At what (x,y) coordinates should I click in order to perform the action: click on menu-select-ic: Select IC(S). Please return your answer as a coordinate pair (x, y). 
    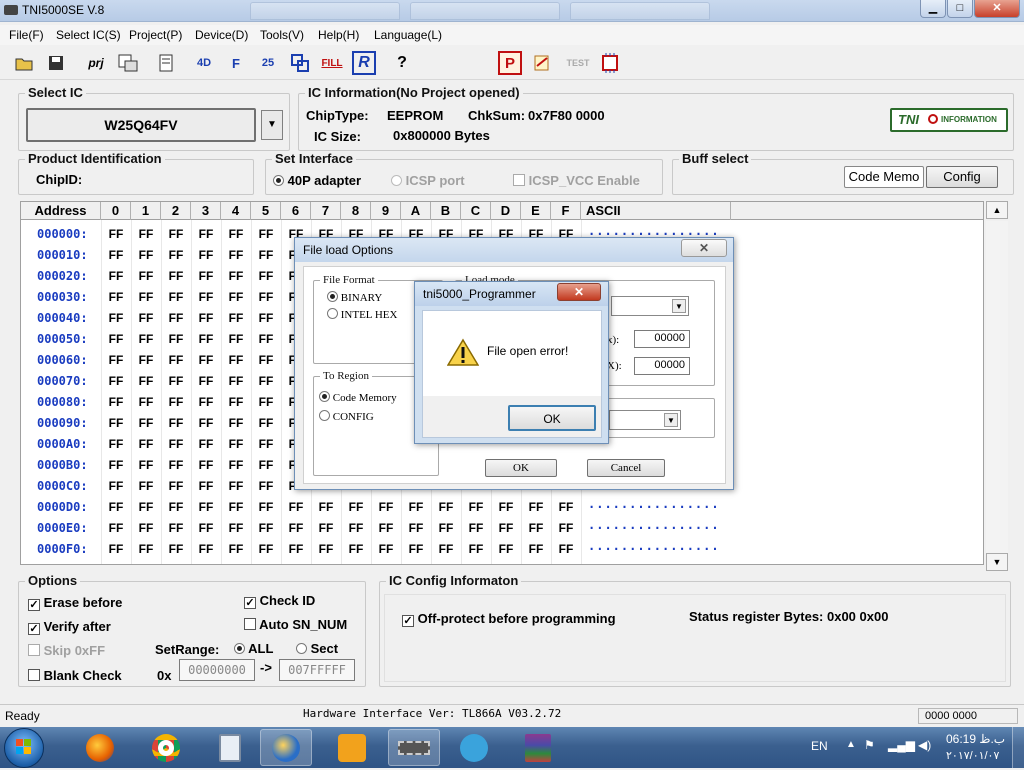
    Looking at the image, I should click on (88, 35).